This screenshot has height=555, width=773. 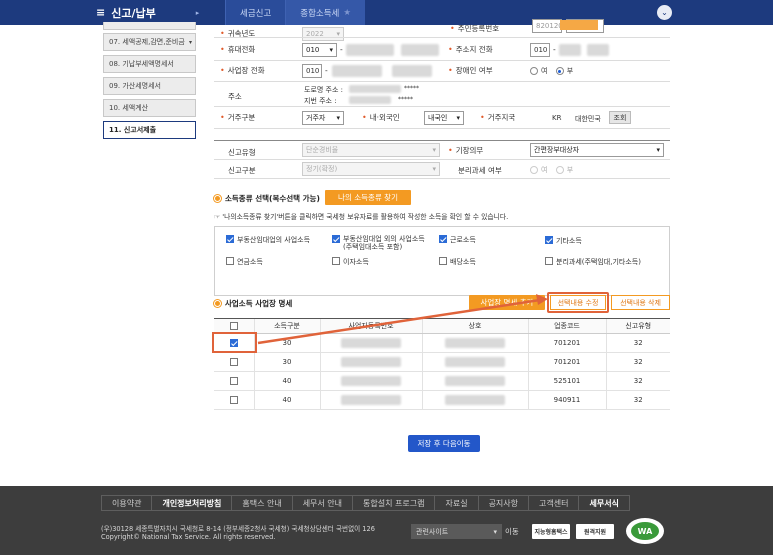 I want to click on save-and-next-button: 저장 후 다음이동, so click(x=444, y=443).